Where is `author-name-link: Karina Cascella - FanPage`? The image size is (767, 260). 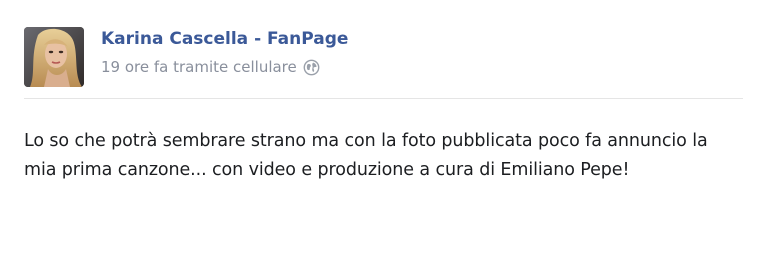 author-name-link: Karina Cascella - FanPage is located at coordinates (224, 39).